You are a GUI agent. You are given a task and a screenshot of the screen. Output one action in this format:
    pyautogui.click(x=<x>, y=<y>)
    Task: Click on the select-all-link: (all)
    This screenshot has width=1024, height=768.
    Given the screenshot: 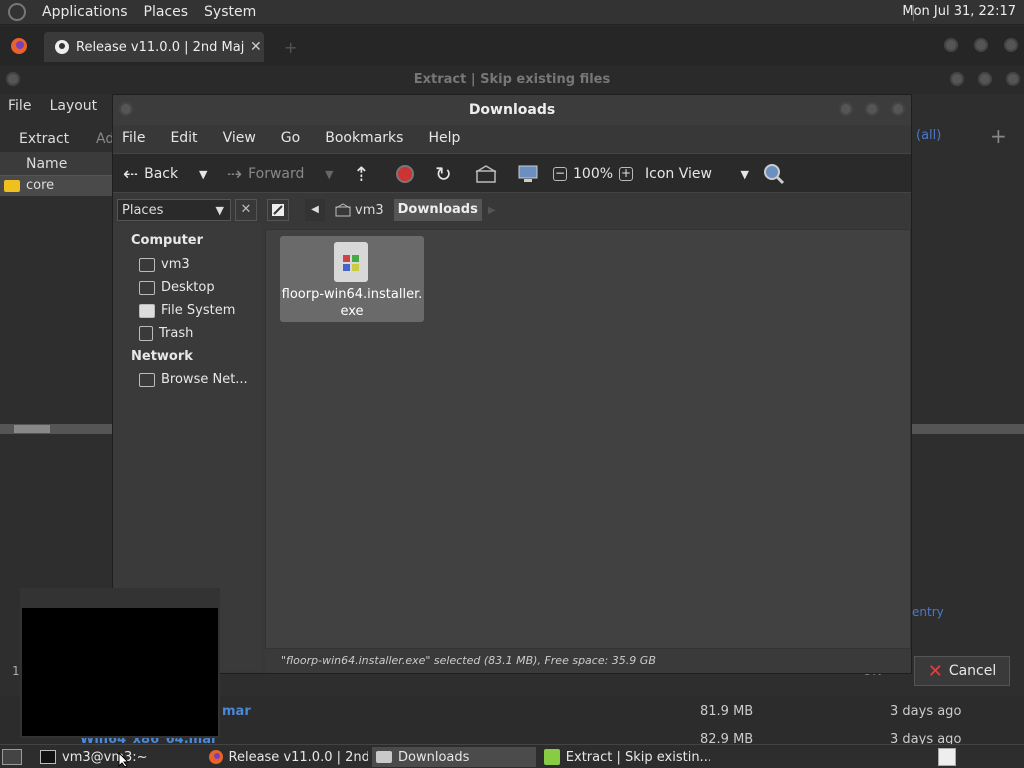 What is the action you would take?
    pyautogui.click(x=928, y=135)
    